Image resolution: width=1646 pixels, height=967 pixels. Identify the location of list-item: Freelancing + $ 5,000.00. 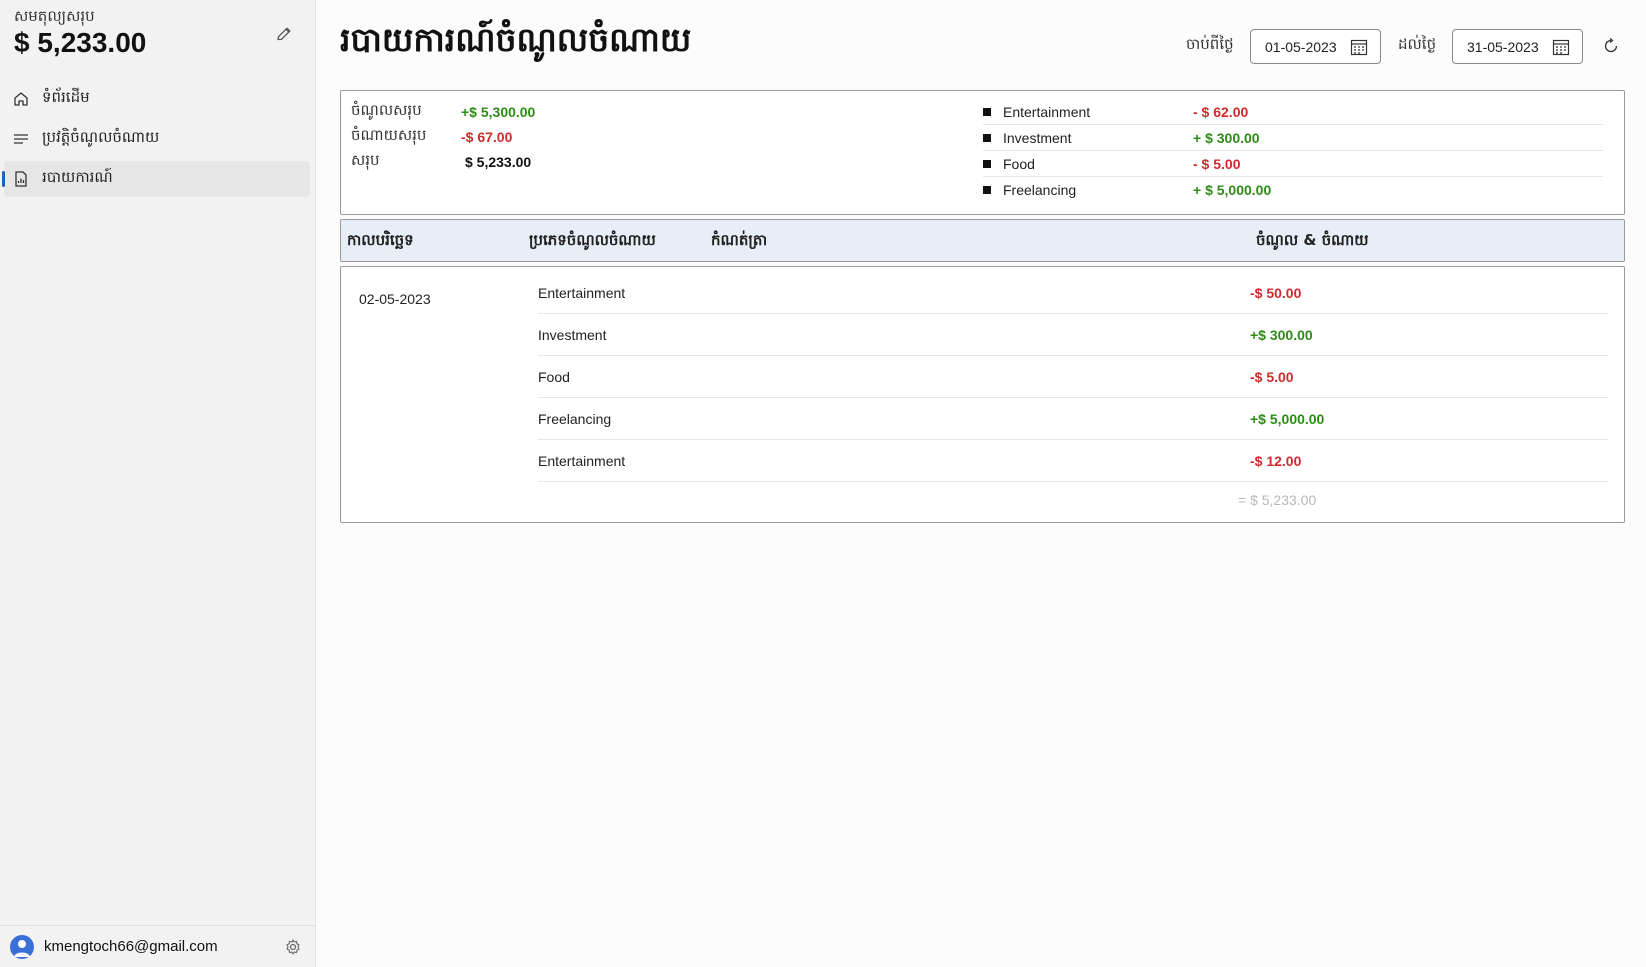
(1293, 190).